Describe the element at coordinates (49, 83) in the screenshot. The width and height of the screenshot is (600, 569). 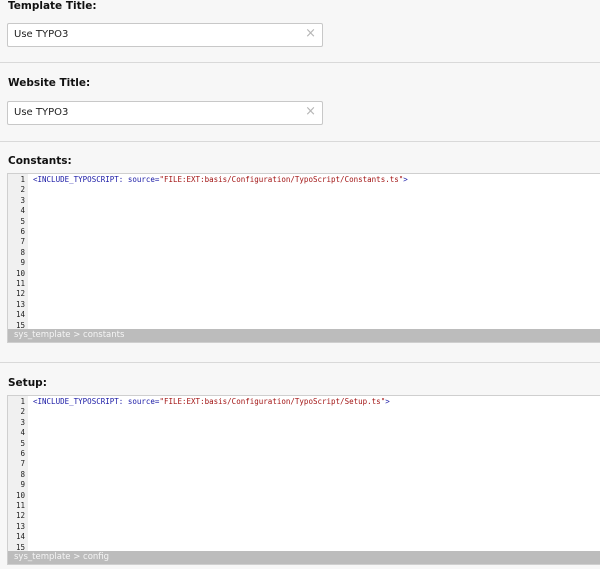
I see `website-title-label: Website Title:` at that location.